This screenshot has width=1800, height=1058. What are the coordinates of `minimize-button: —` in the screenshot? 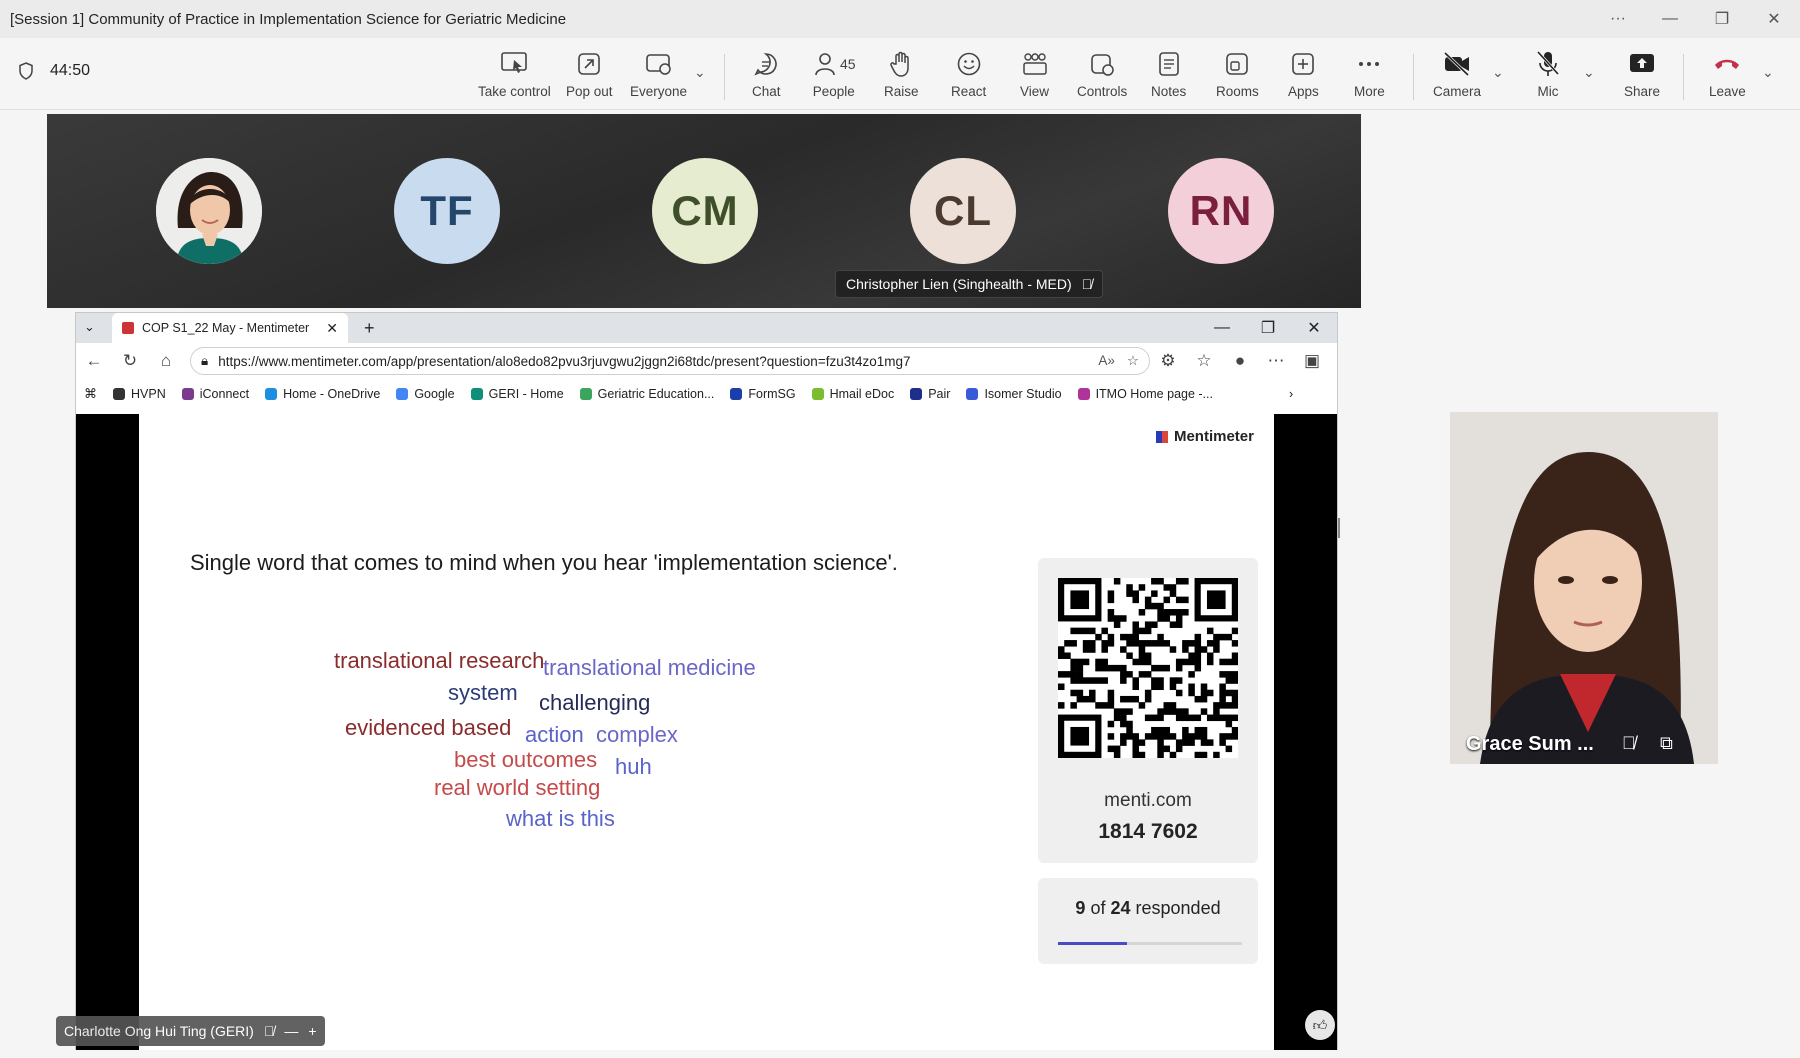 It's located at (1670, 19).